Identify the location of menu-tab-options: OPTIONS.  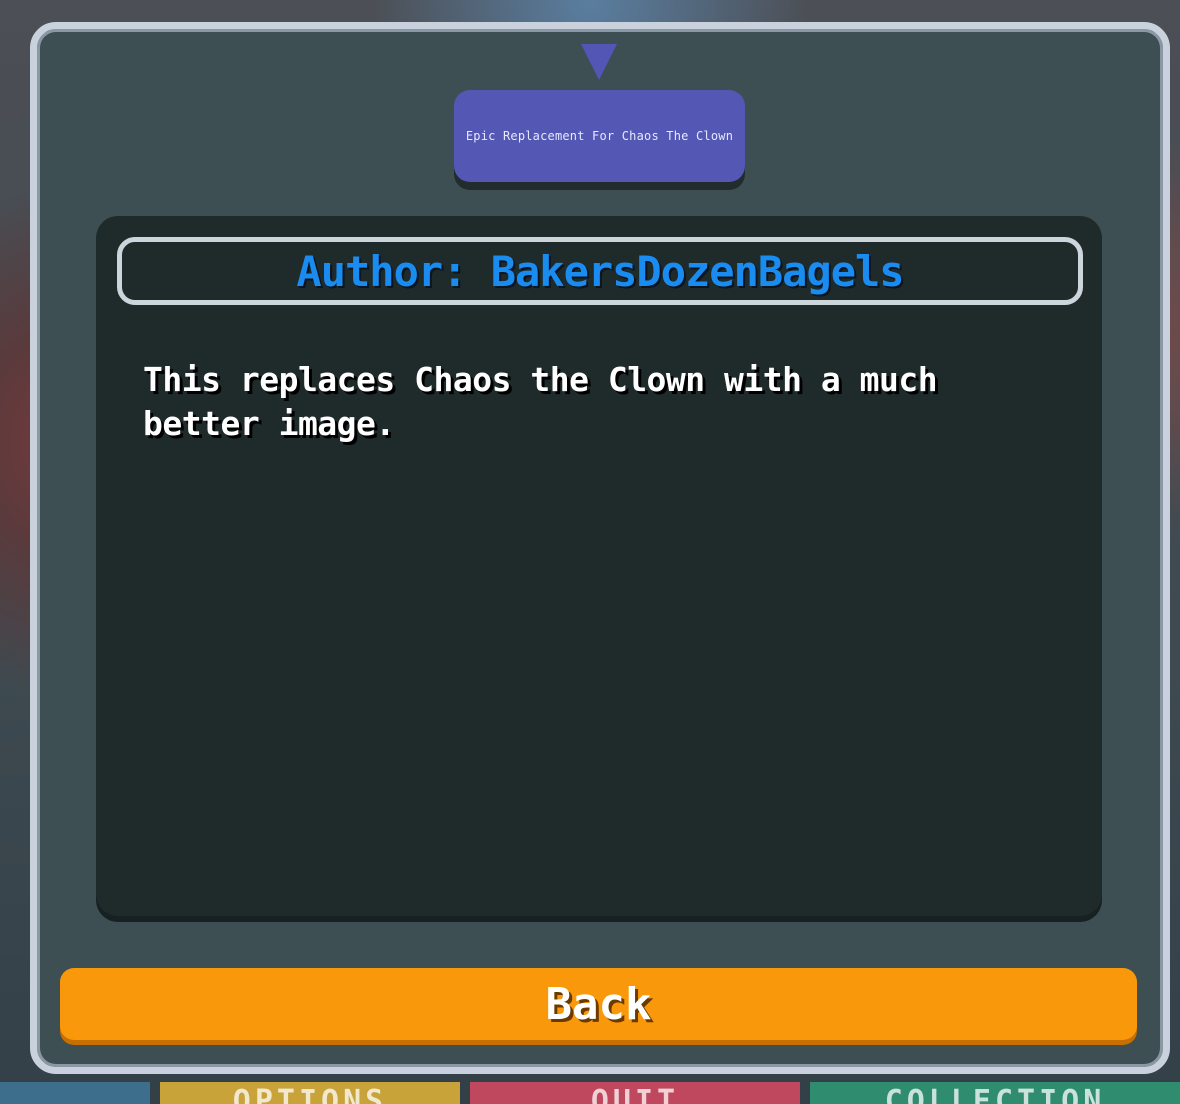
(310, 1093).